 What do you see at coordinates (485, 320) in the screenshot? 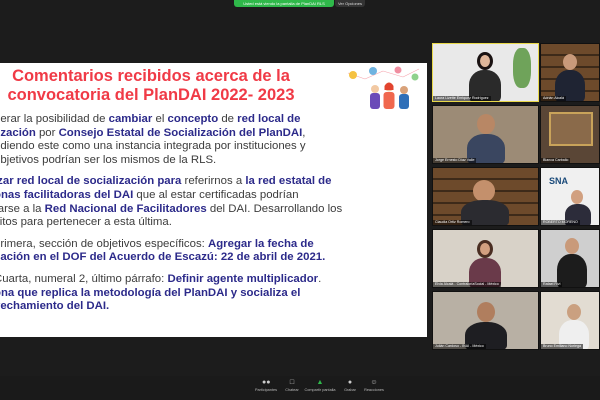
I see `participant-tile: Julián Cardoso - INAI - México` at bounding box center [485, 320].